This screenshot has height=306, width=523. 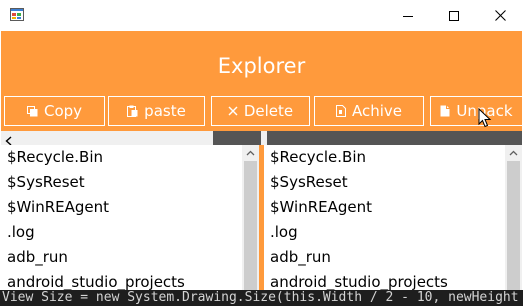 What do you see at coordinates (132, 111) in the screenshot?
I see `paste-icon` at bounding box center [132, 111].